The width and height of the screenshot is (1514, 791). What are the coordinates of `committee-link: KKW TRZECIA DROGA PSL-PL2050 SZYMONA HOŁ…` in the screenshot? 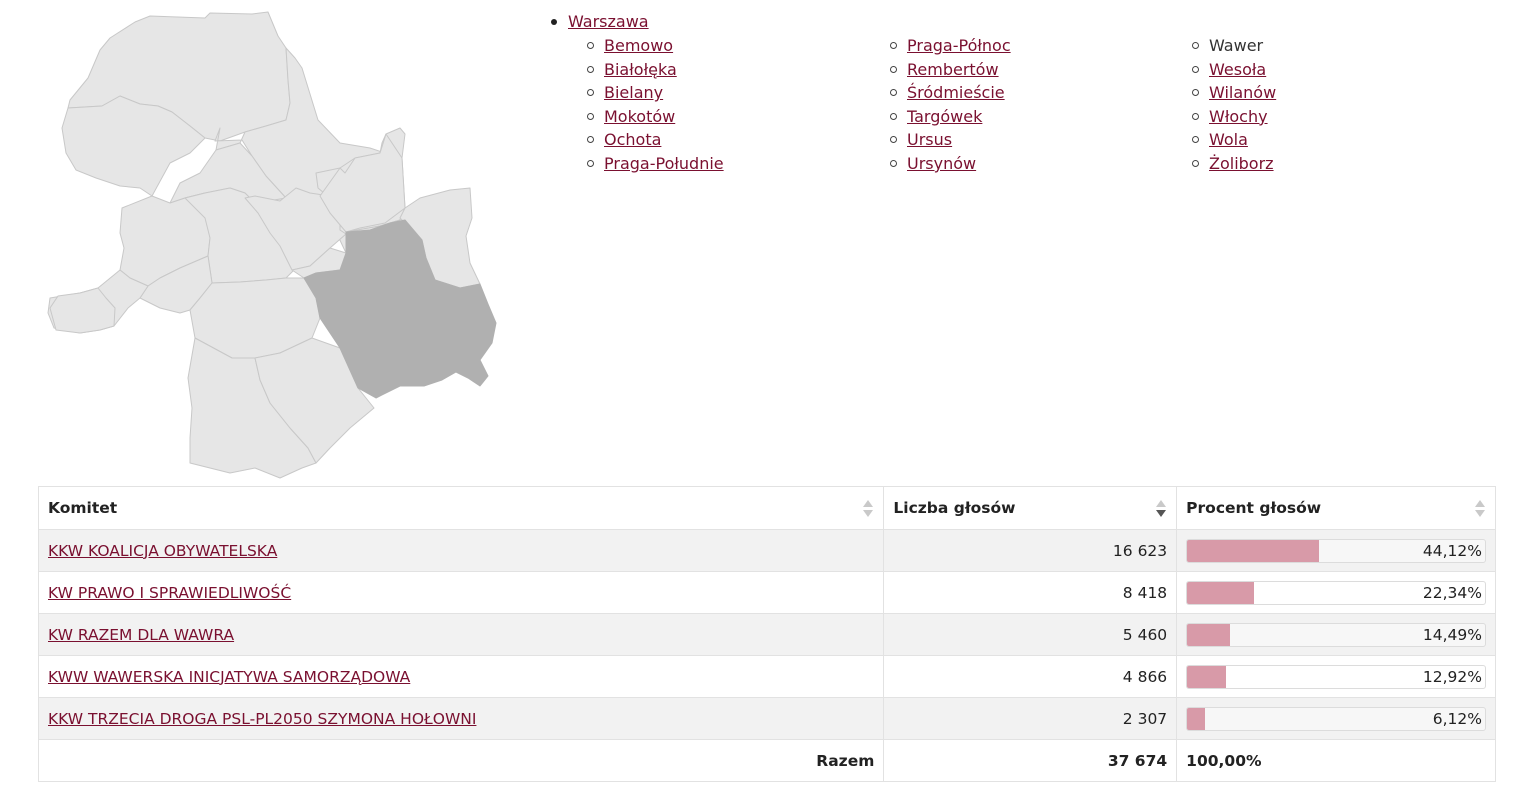 It's located at (262, 719).